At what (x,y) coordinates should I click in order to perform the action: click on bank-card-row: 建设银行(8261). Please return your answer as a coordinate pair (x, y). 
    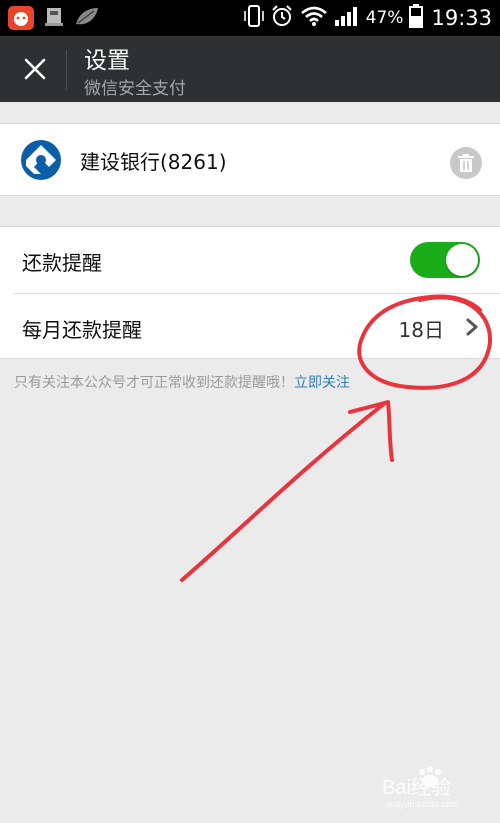
    Looking at the image, I should click on (250, 159).